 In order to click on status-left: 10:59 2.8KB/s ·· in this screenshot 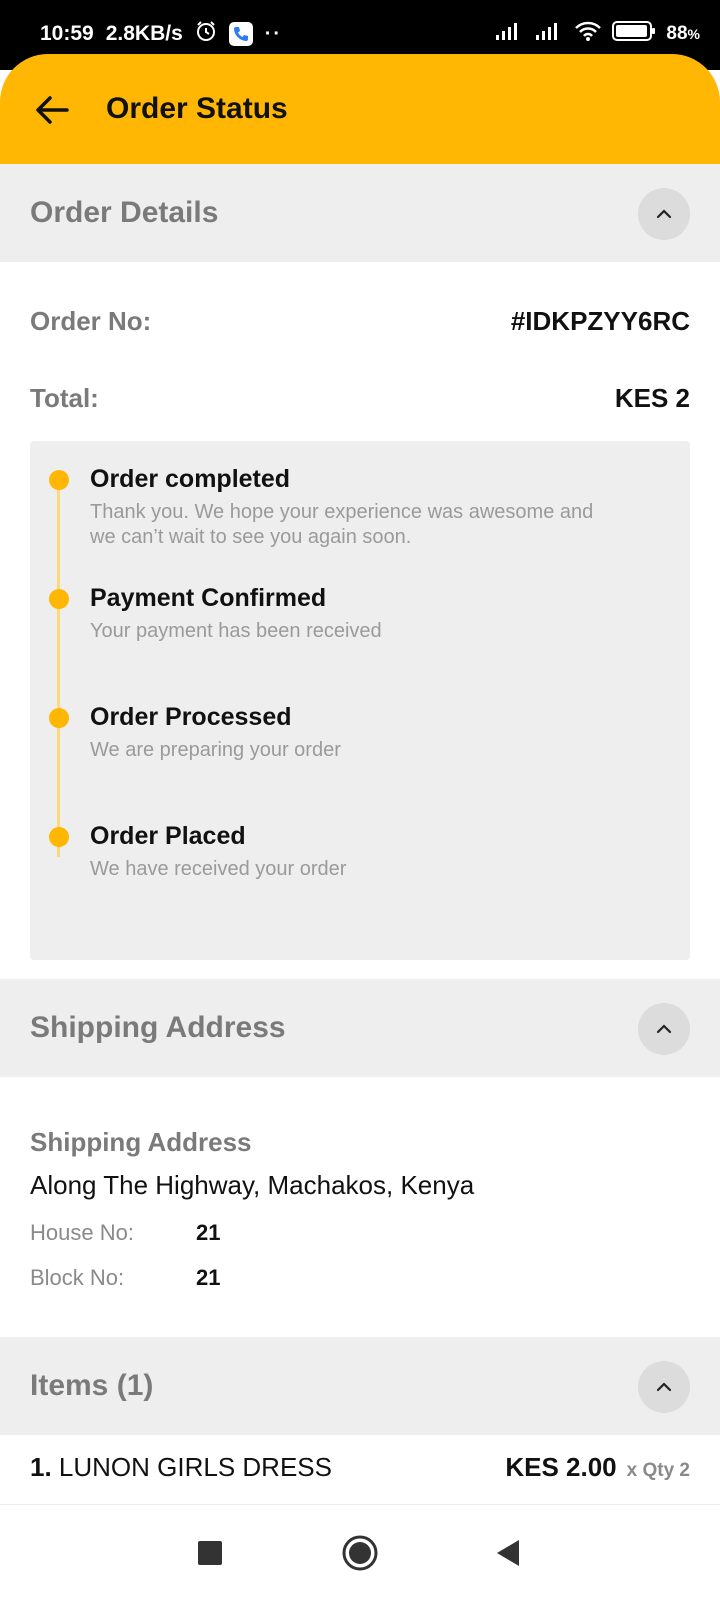, I will do `click(161, 34)`.